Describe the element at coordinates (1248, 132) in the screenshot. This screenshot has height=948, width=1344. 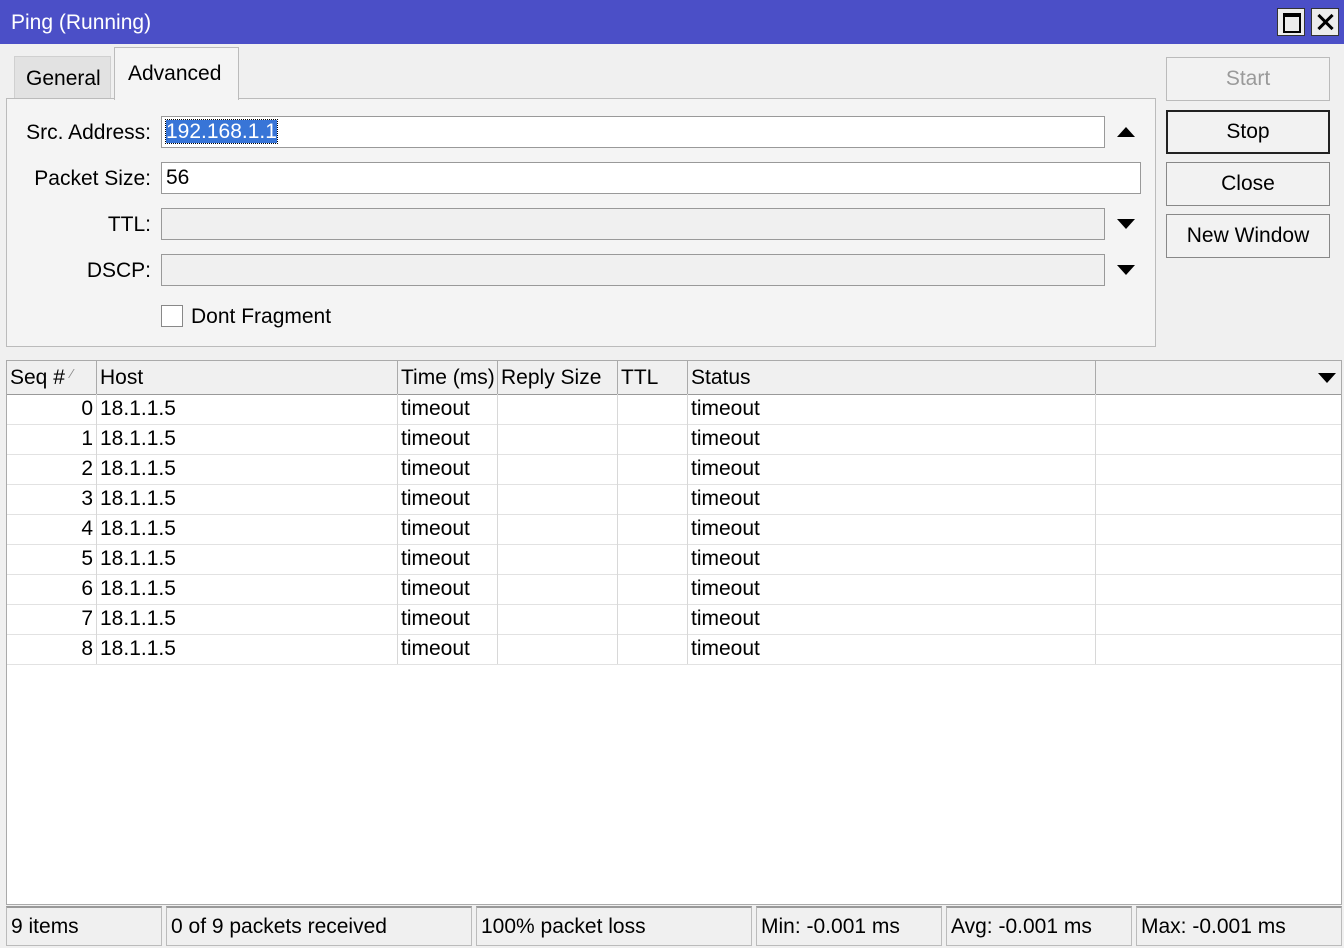
I see `stop-button: Stop` at that location.